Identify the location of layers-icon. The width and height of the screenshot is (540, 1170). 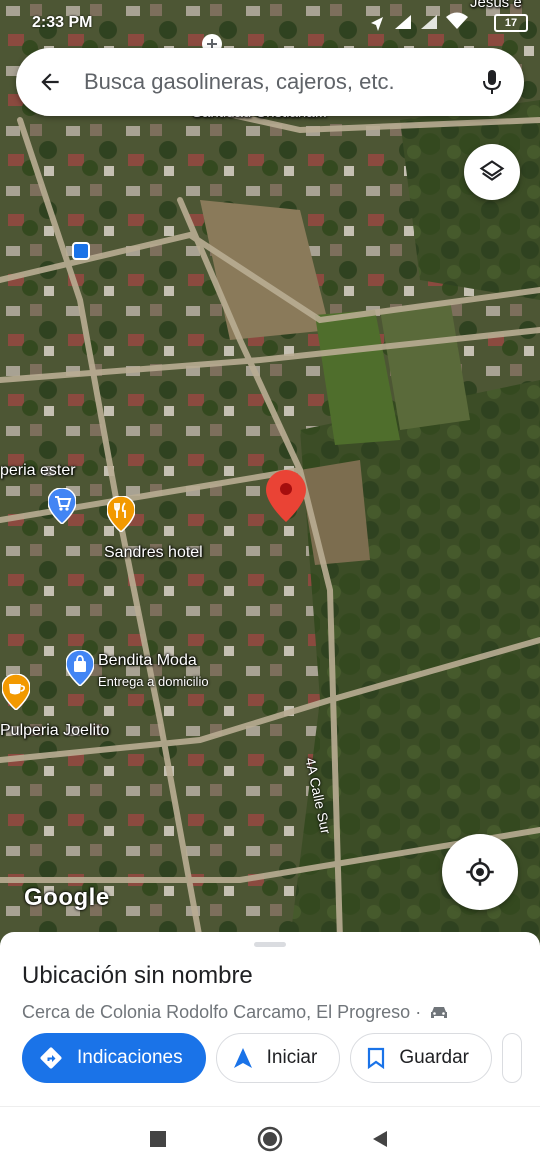
(492, 170).